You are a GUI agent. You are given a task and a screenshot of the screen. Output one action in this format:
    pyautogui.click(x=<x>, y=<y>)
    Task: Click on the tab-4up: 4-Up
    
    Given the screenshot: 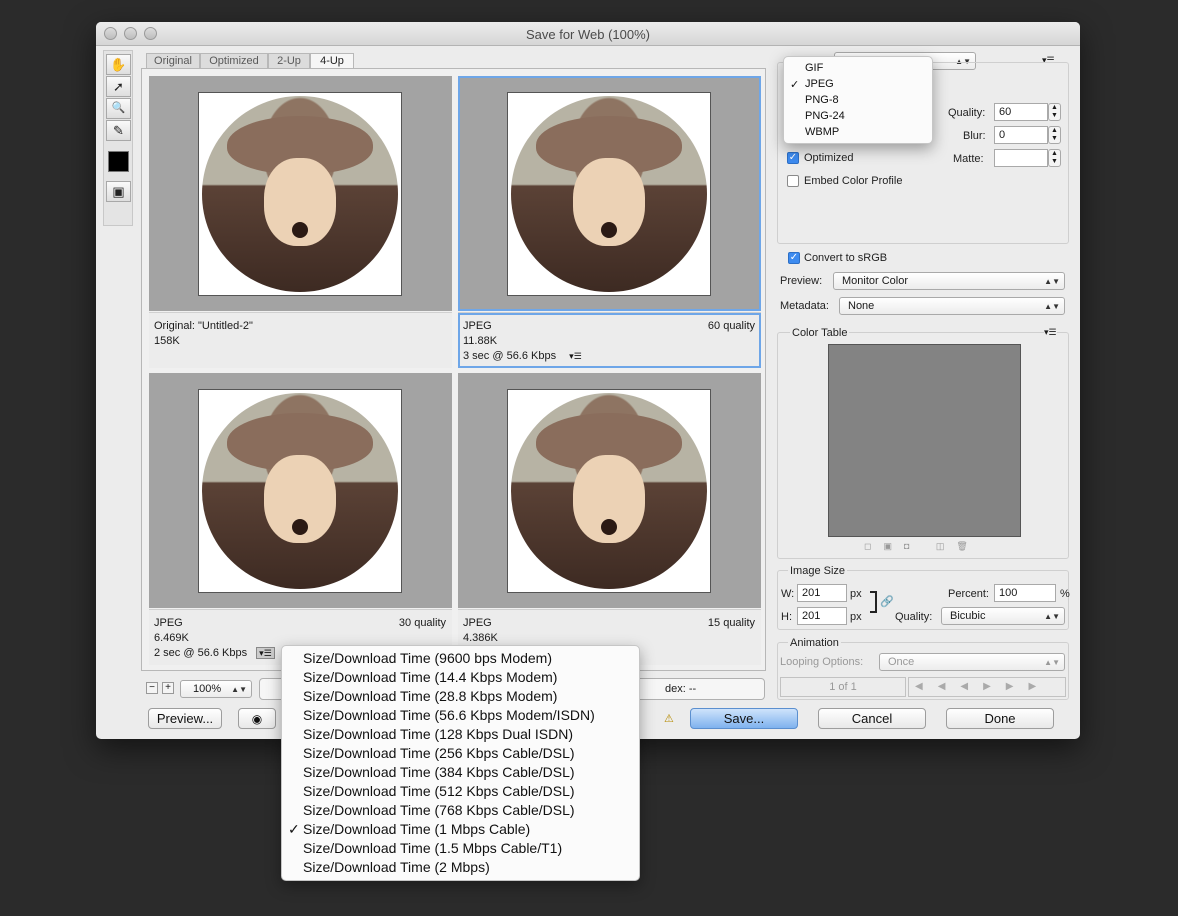 What is the action you would take?
    pyautogui.click(x=332, y=61)
    